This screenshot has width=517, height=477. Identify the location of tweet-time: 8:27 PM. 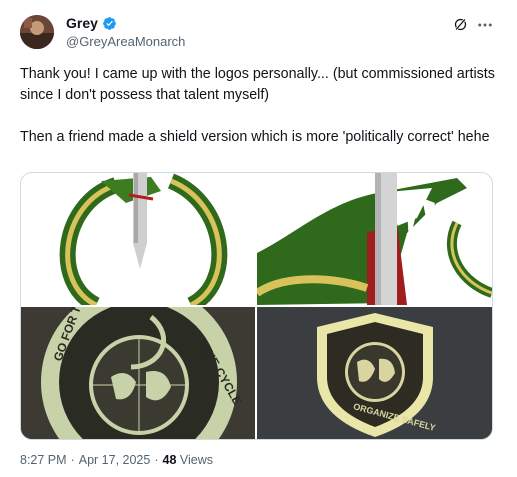
(43, 460).